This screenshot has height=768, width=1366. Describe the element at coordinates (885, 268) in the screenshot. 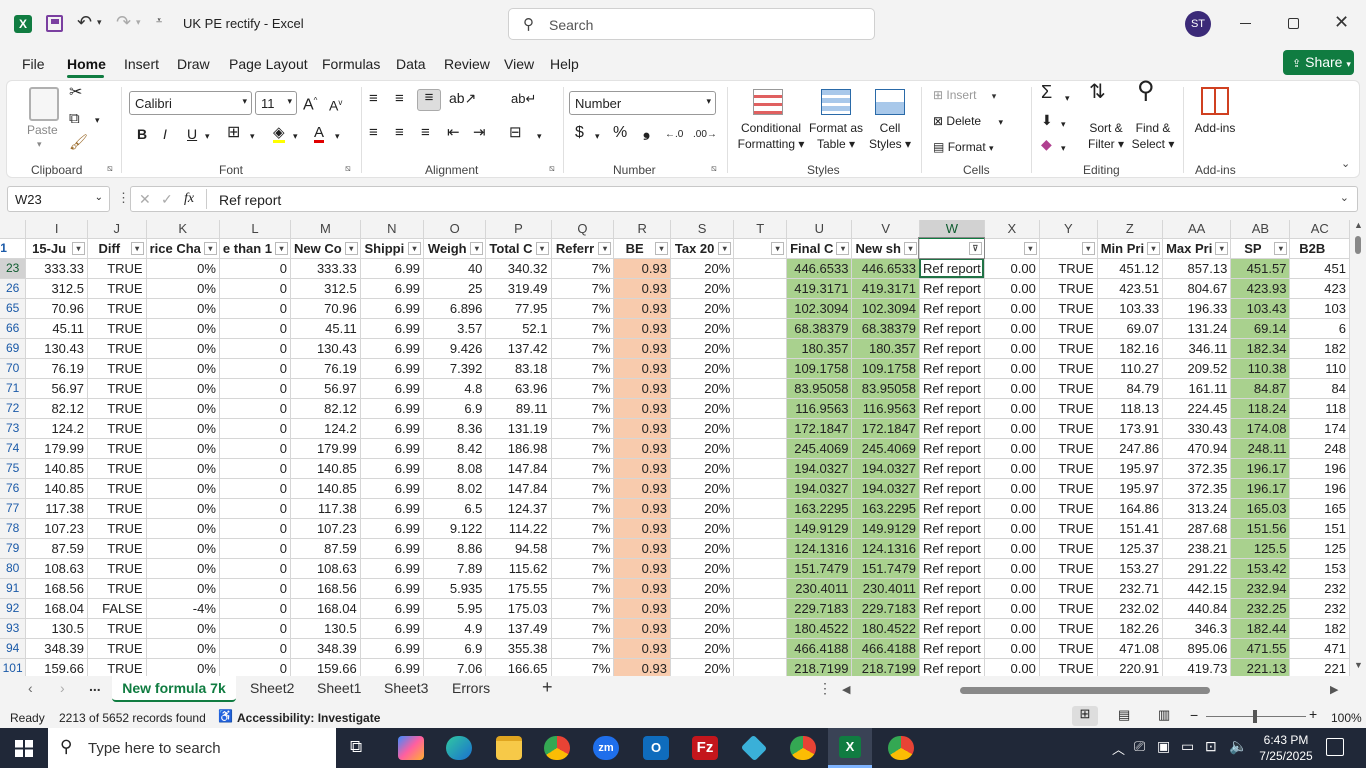

I see `cell: 446.6533` at that location.